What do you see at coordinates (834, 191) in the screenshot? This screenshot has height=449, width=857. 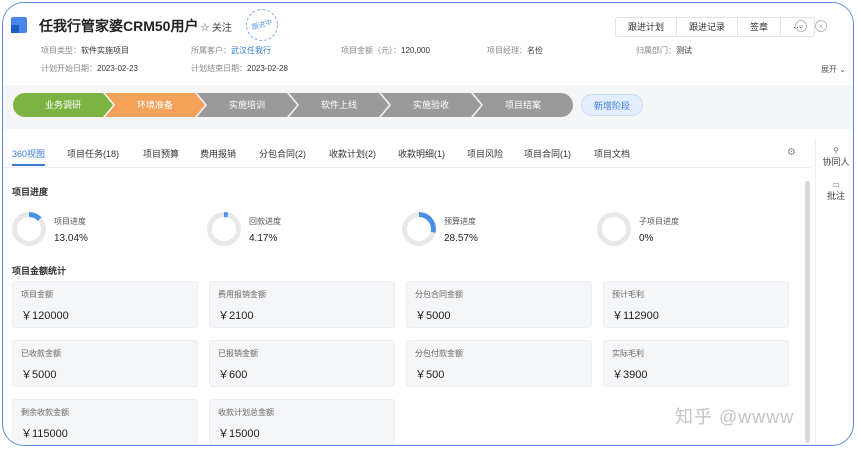 I see `comment-button: ▭ 批注` at bounding box center [834, 191].